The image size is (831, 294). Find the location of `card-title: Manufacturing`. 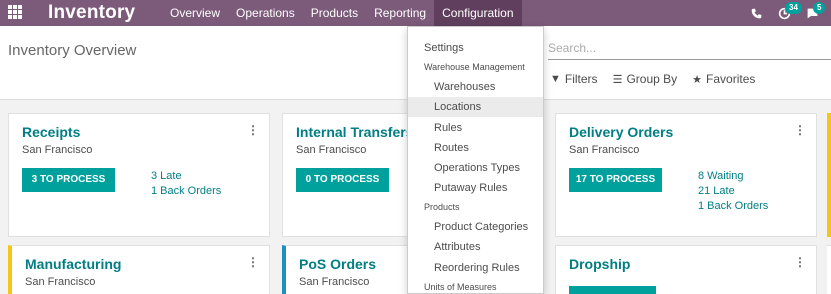

card-title: Manufacturing is located at coordinates (73, 264).